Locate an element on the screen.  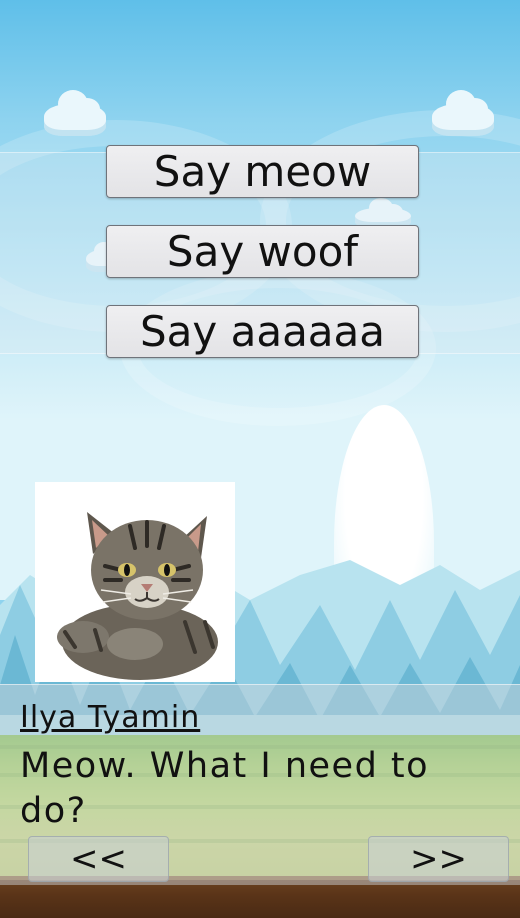
previous-button: << is located at coordinates (98, 859).